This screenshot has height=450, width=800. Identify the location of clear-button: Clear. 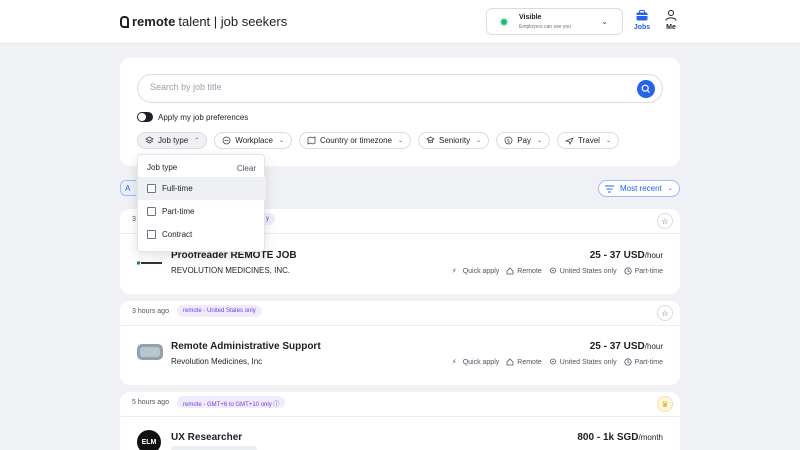
(246, 168).